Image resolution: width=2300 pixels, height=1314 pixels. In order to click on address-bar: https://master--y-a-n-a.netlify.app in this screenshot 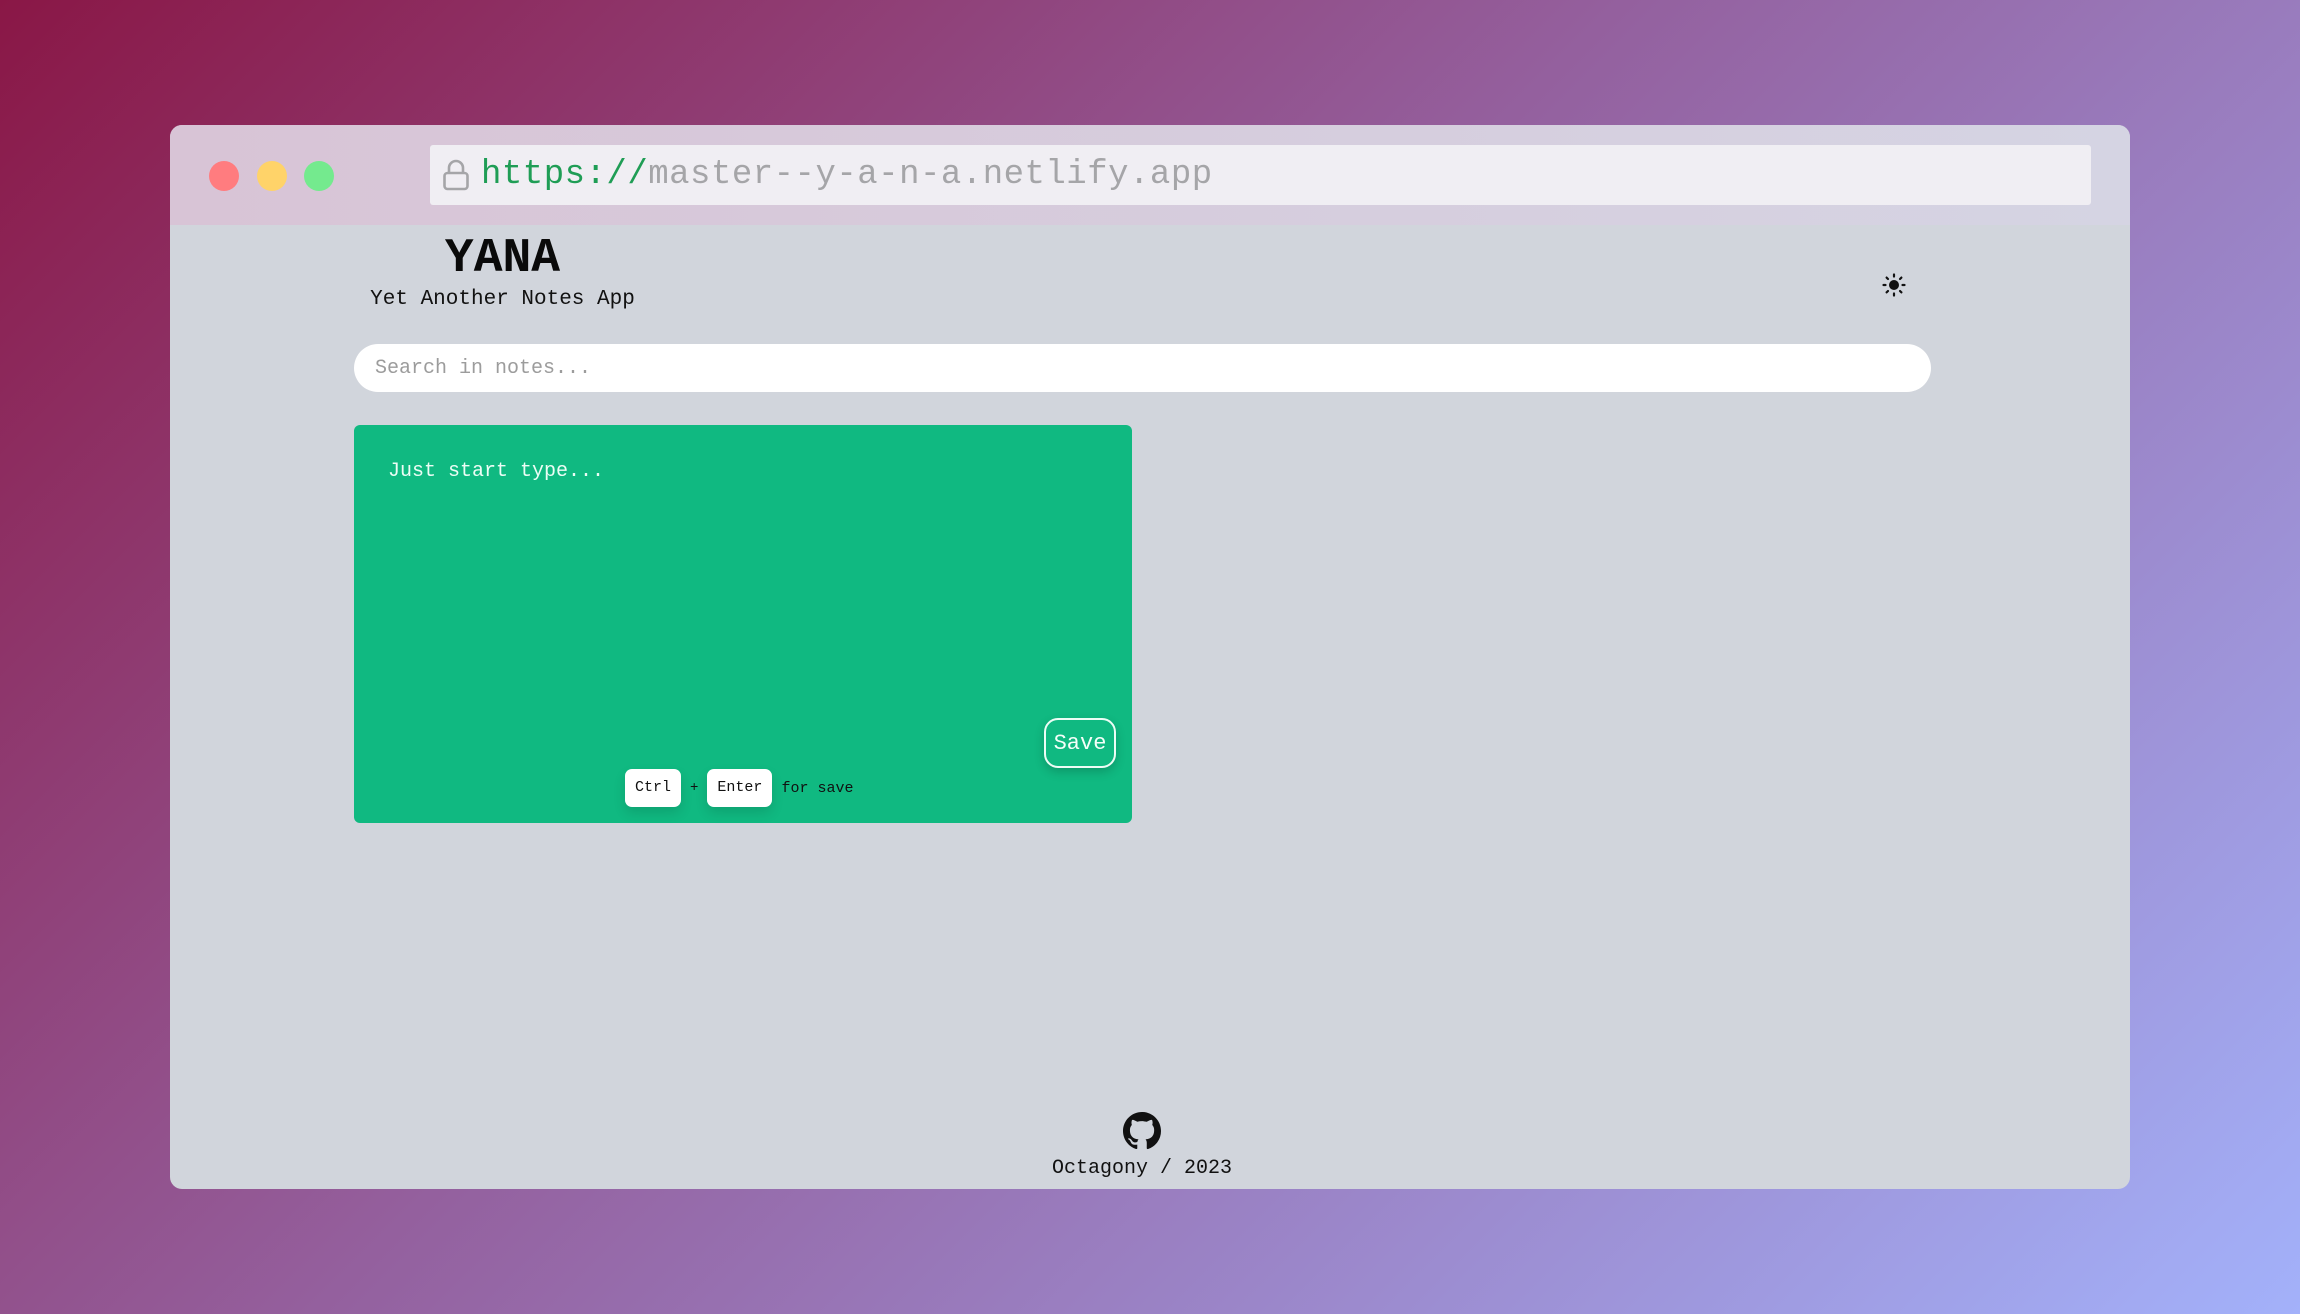, I will do `click(1260, 175)`.